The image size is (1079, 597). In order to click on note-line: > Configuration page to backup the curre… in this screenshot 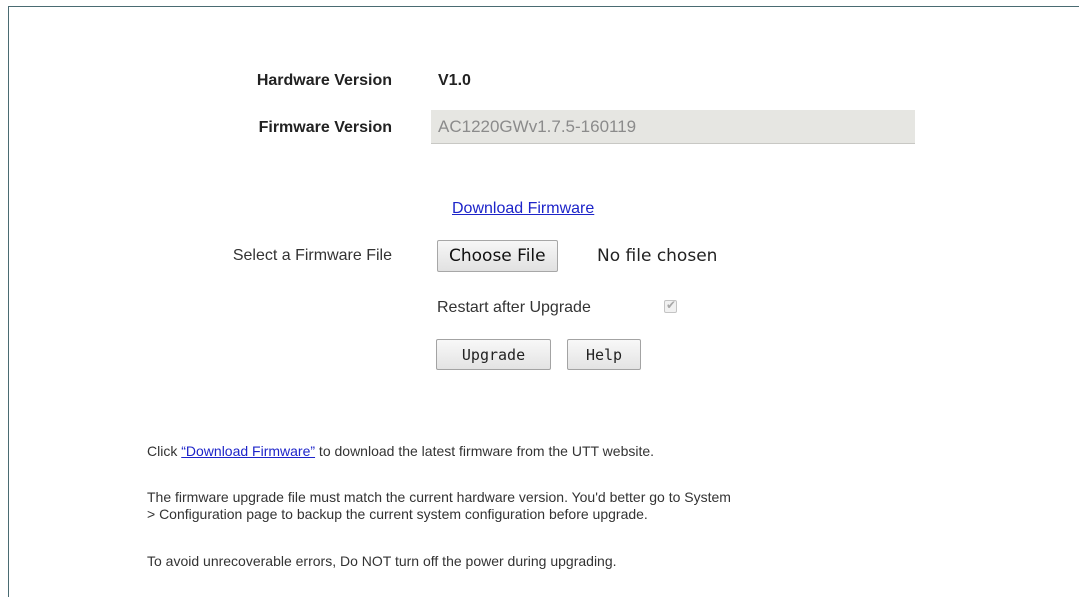, I will do `click(397, 514)`.